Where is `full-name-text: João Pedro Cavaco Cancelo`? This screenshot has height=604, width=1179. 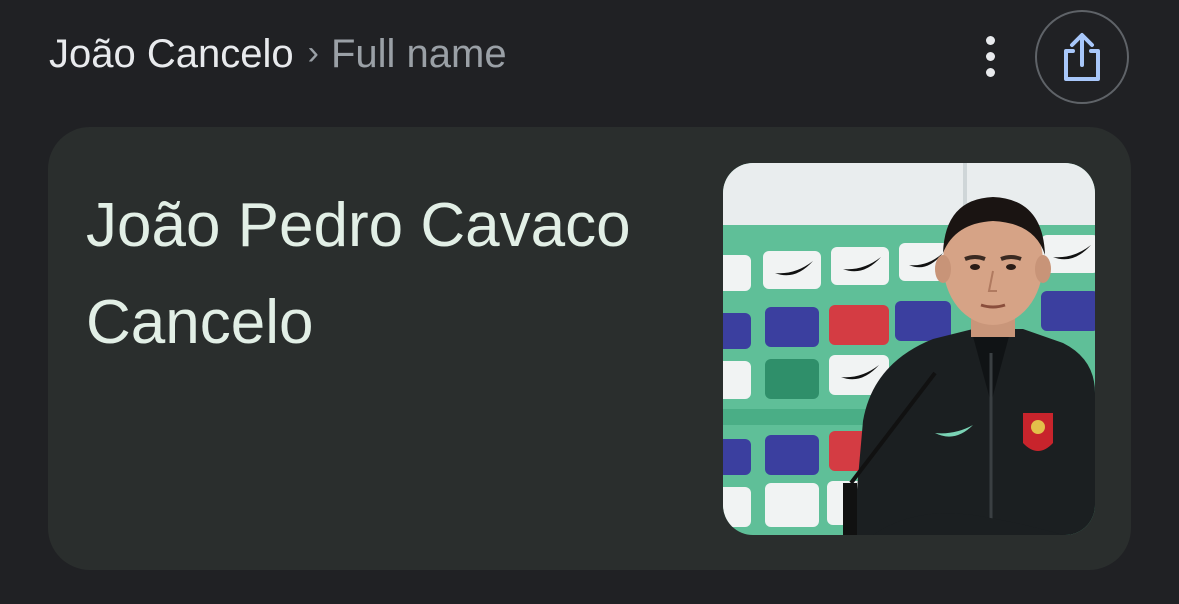
full-name-text: João Pedro Cavaco Cancelo is located at coordinates (358, 274).